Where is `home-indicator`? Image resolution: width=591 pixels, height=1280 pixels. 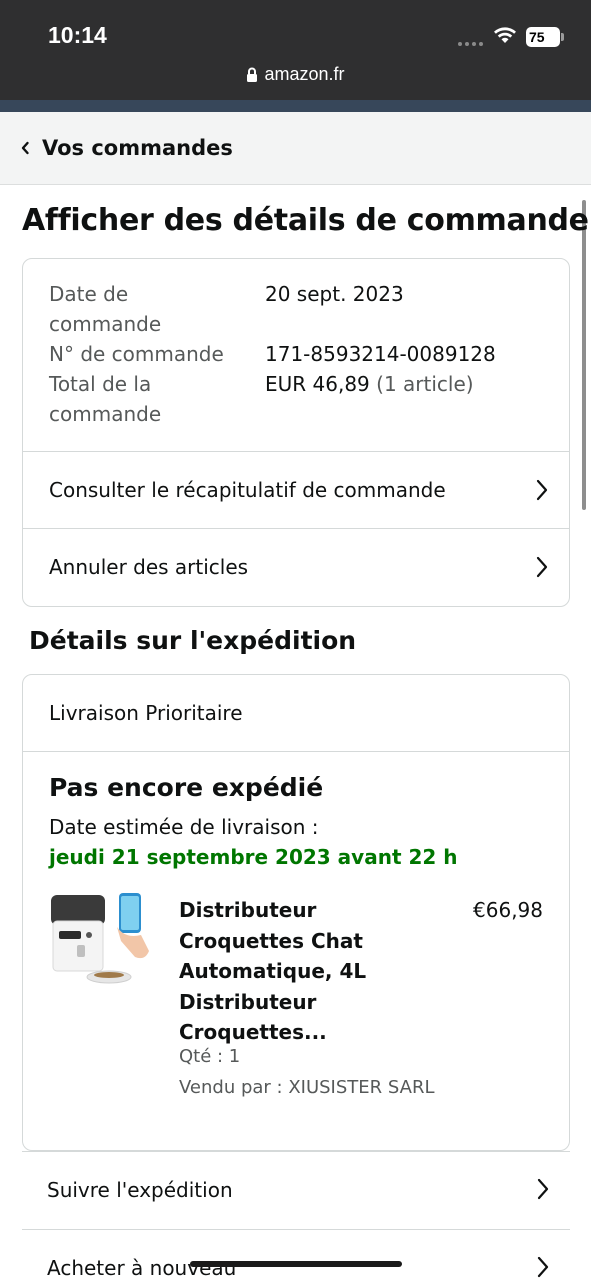
home-indicator is located at coordinates (296, 1264).